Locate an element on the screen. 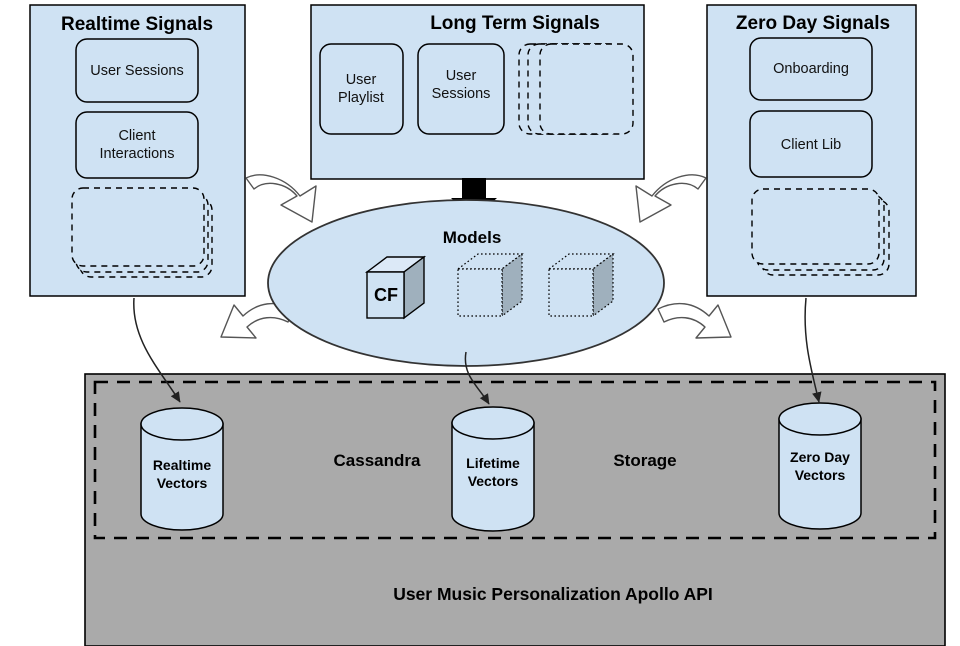 Image resolution: width=960 pixels, height=646 pixels. cylinder-label-line1: Realtime is located at coordinates (182, 465).